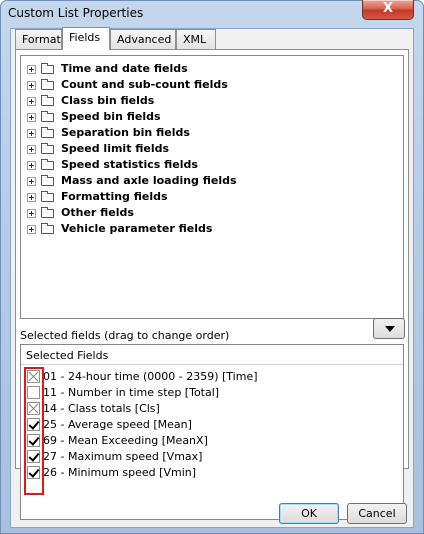 This screenshot has width=424, height=534. Describe the element at coordinates (309, 513) in the screenshot. I see `ok-button: OK` at that location.